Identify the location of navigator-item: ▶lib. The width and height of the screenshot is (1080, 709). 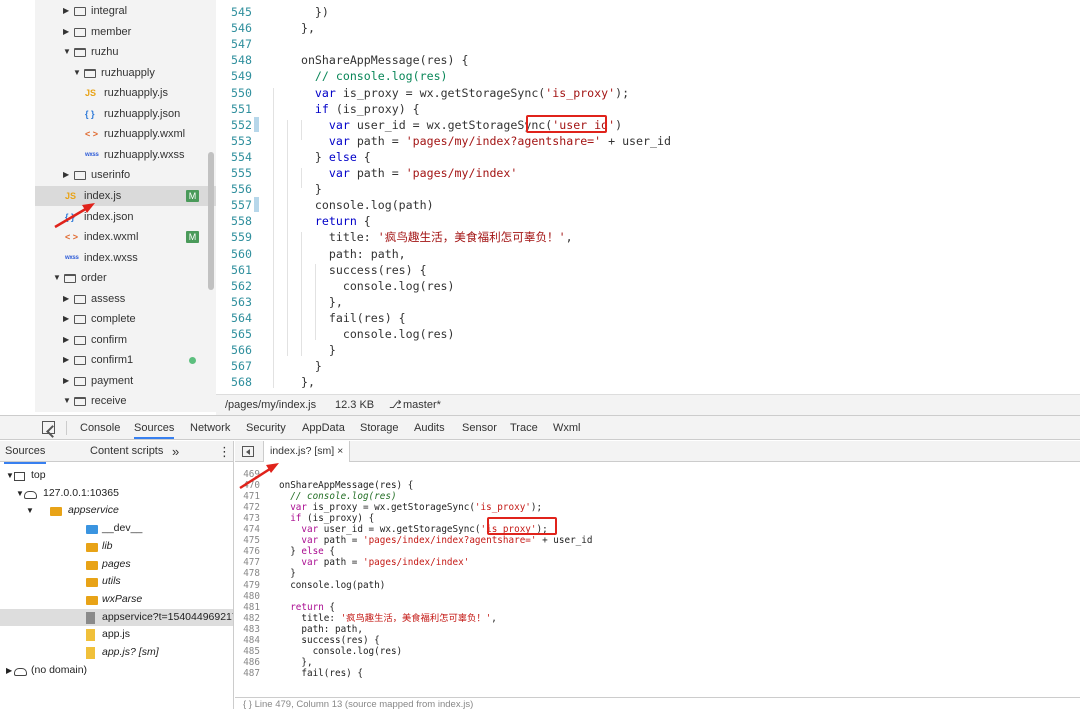
(116, 547).